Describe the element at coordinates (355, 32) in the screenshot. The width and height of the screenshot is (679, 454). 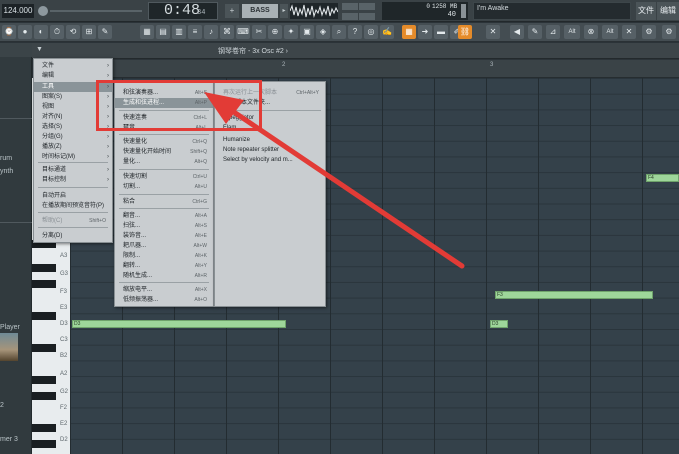
I see `help-icon: ?` at that location.